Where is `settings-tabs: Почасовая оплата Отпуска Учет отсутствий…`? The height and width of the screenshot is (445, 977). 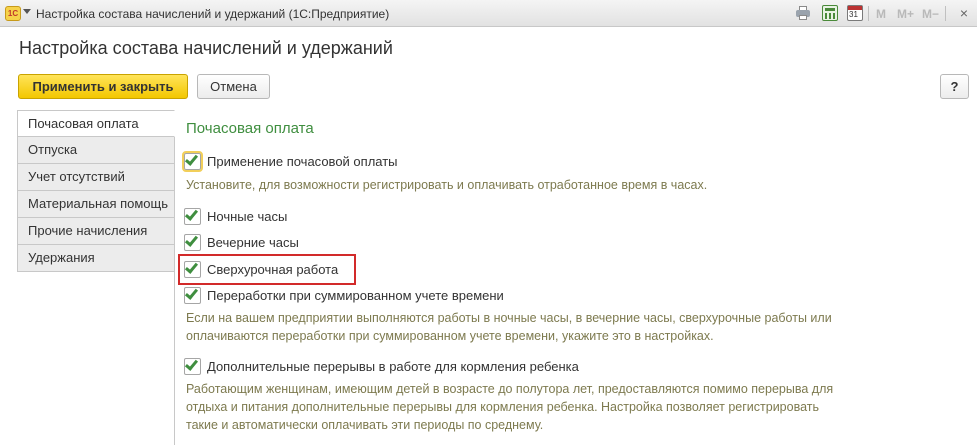
settings-tabs: Почасовая оплата Отпуска Учет отсутствий… is located at coordinates (96, 191).